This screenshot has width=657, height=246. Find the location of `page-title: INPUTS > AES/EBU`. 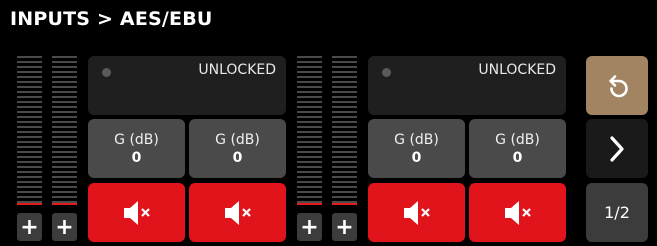

page-title: INPUTS > AES/EBU is located at coordinates (111, 19).